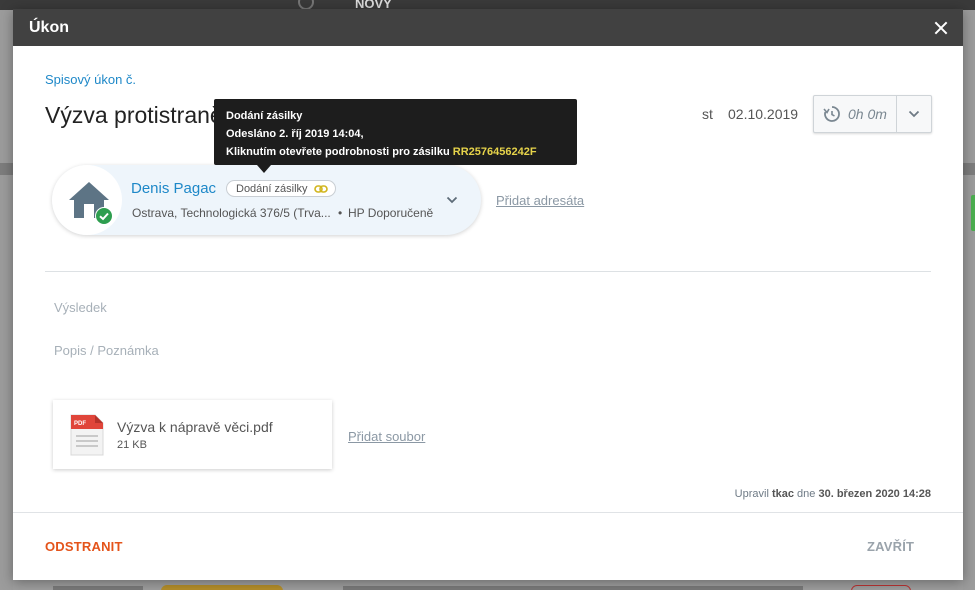 The width and height of the screenshot is (975, 590). What do you see at coordinates (707, 114) in the screenshot?
I see `action-weekday: st` at bounding box center [707, 114].